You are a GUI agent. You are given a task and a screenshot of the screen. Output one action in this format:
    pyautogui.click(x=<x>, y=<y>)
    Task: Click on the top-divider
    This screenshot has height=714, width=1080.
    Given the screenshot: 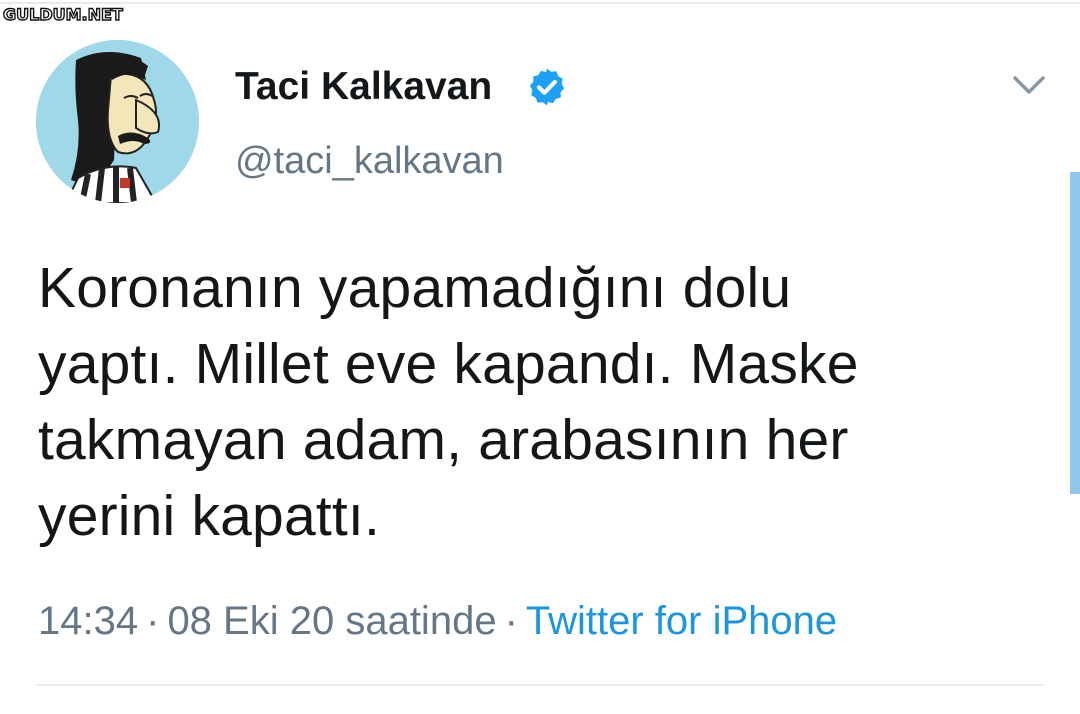 What is the action you would take?
    pyautogui.click(x=540, y=3)
    